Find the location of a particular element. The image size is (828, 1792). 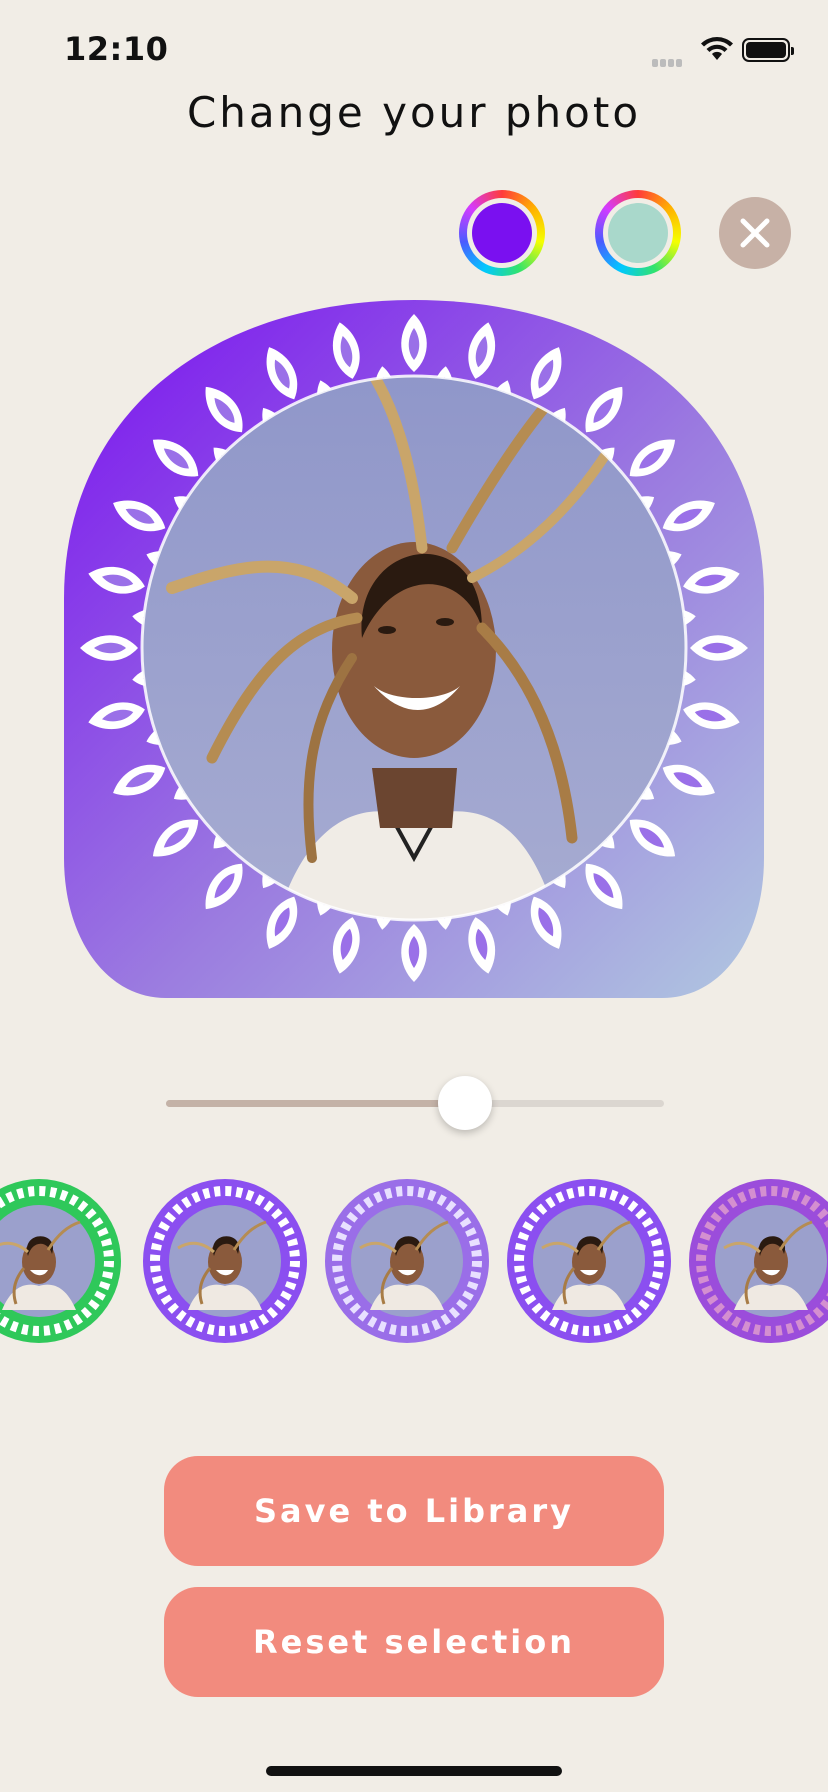

close-button is located at coordinates (755, 233).